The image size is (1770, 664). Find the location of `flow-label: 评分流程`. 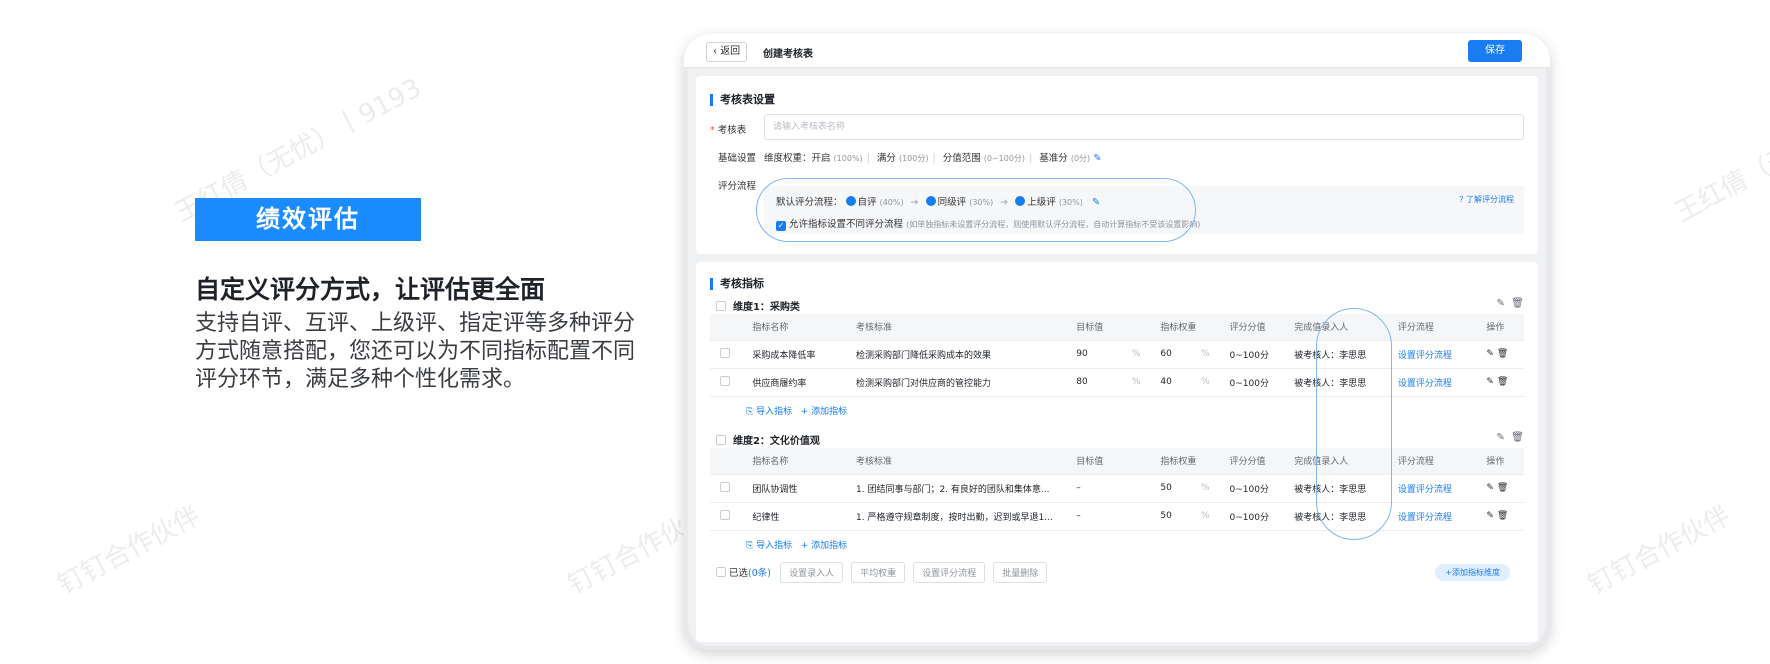

flow-label: 评分流程 is located at coordinates (737, 186).